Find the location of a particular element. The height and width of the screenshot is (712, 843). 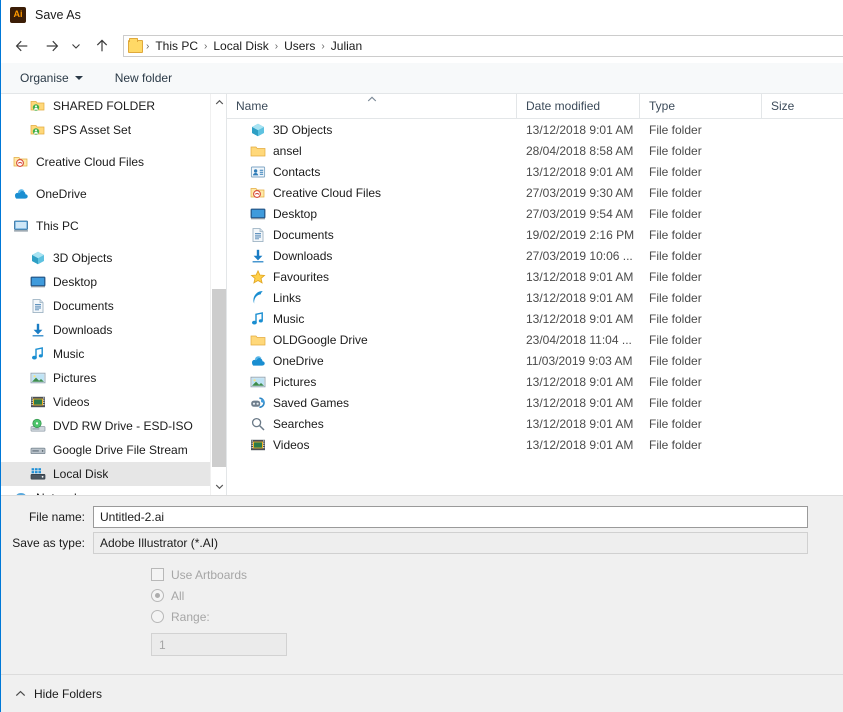

column-header-date-modified: Date modified is located at coordinates (578, 106).